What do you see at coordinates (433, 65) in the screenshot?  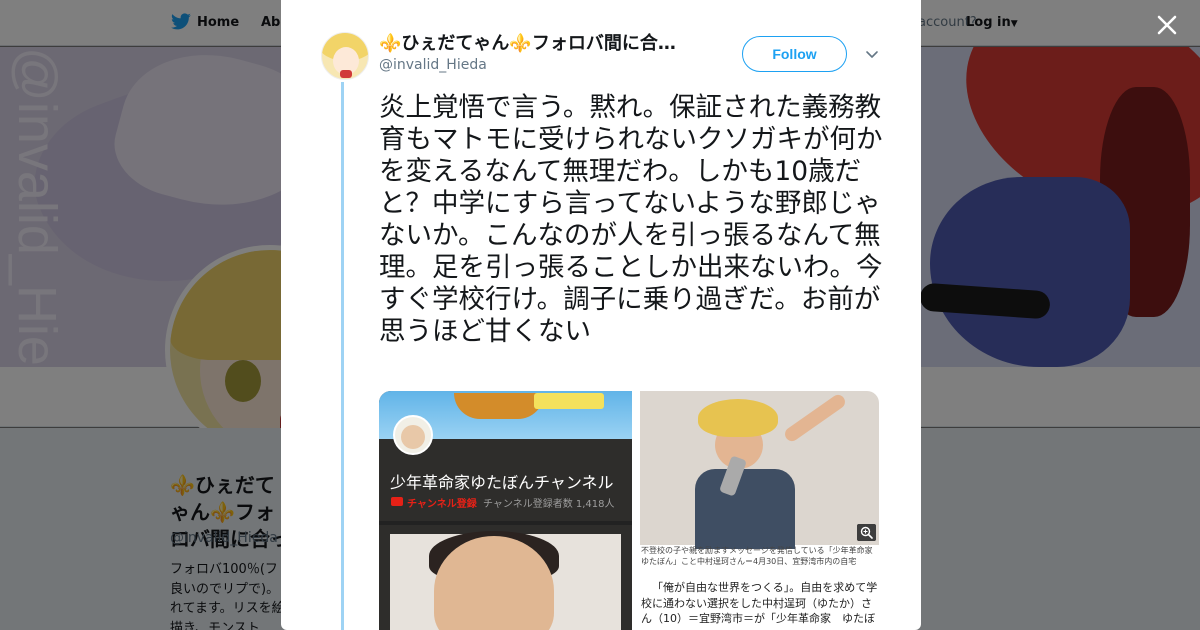 I see `author-screen-name: @invalid_Hieda` at bounding box center [433, 65].